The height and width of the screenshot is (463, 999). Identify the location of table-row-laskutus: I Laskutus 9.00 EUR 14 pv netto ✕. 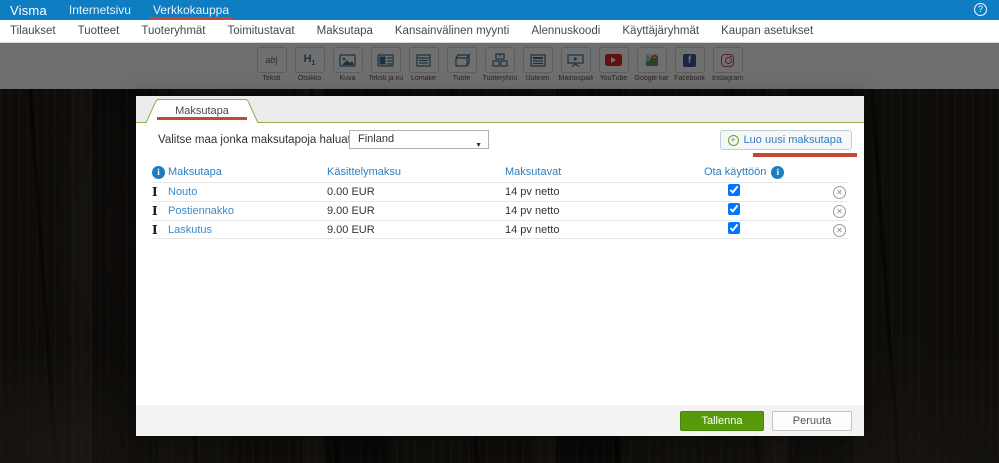
(500, 229).